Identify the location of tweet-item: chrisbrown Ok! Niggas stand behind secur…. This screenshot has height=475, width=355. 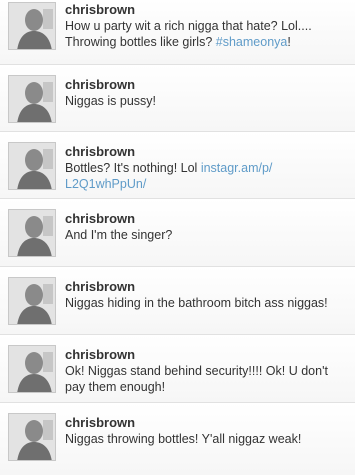
(177, 369).